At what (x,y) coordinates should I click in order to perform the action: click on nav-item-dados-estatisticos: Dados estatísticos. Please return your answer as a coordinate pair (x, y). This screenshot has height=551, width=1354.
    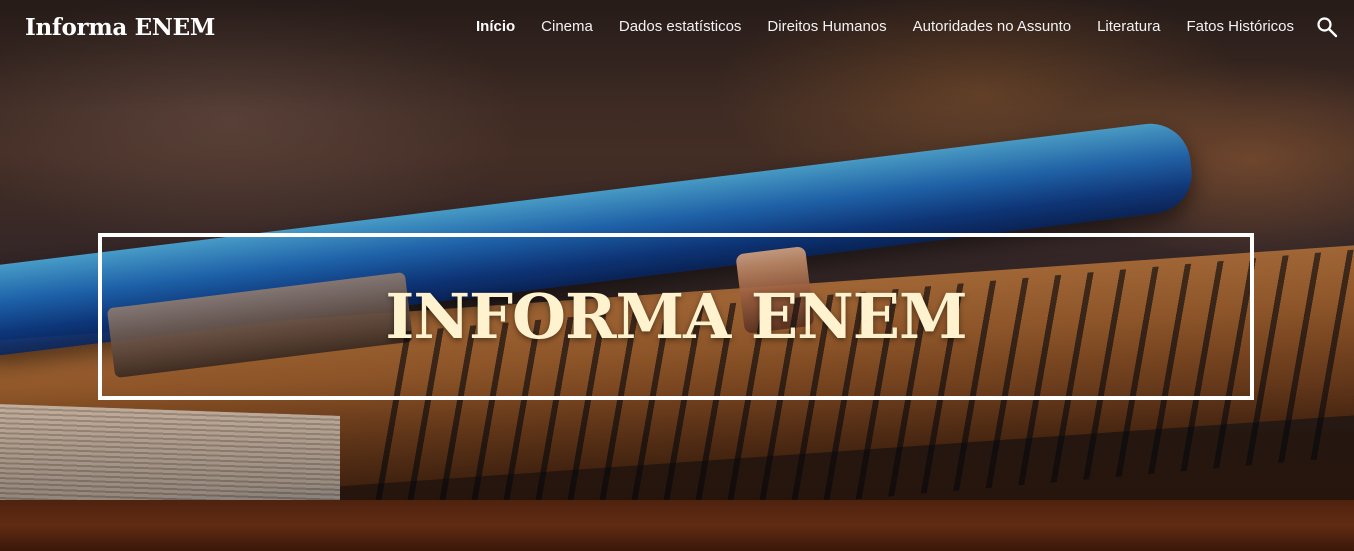
    Looking at the image, I should click on (680, 26).